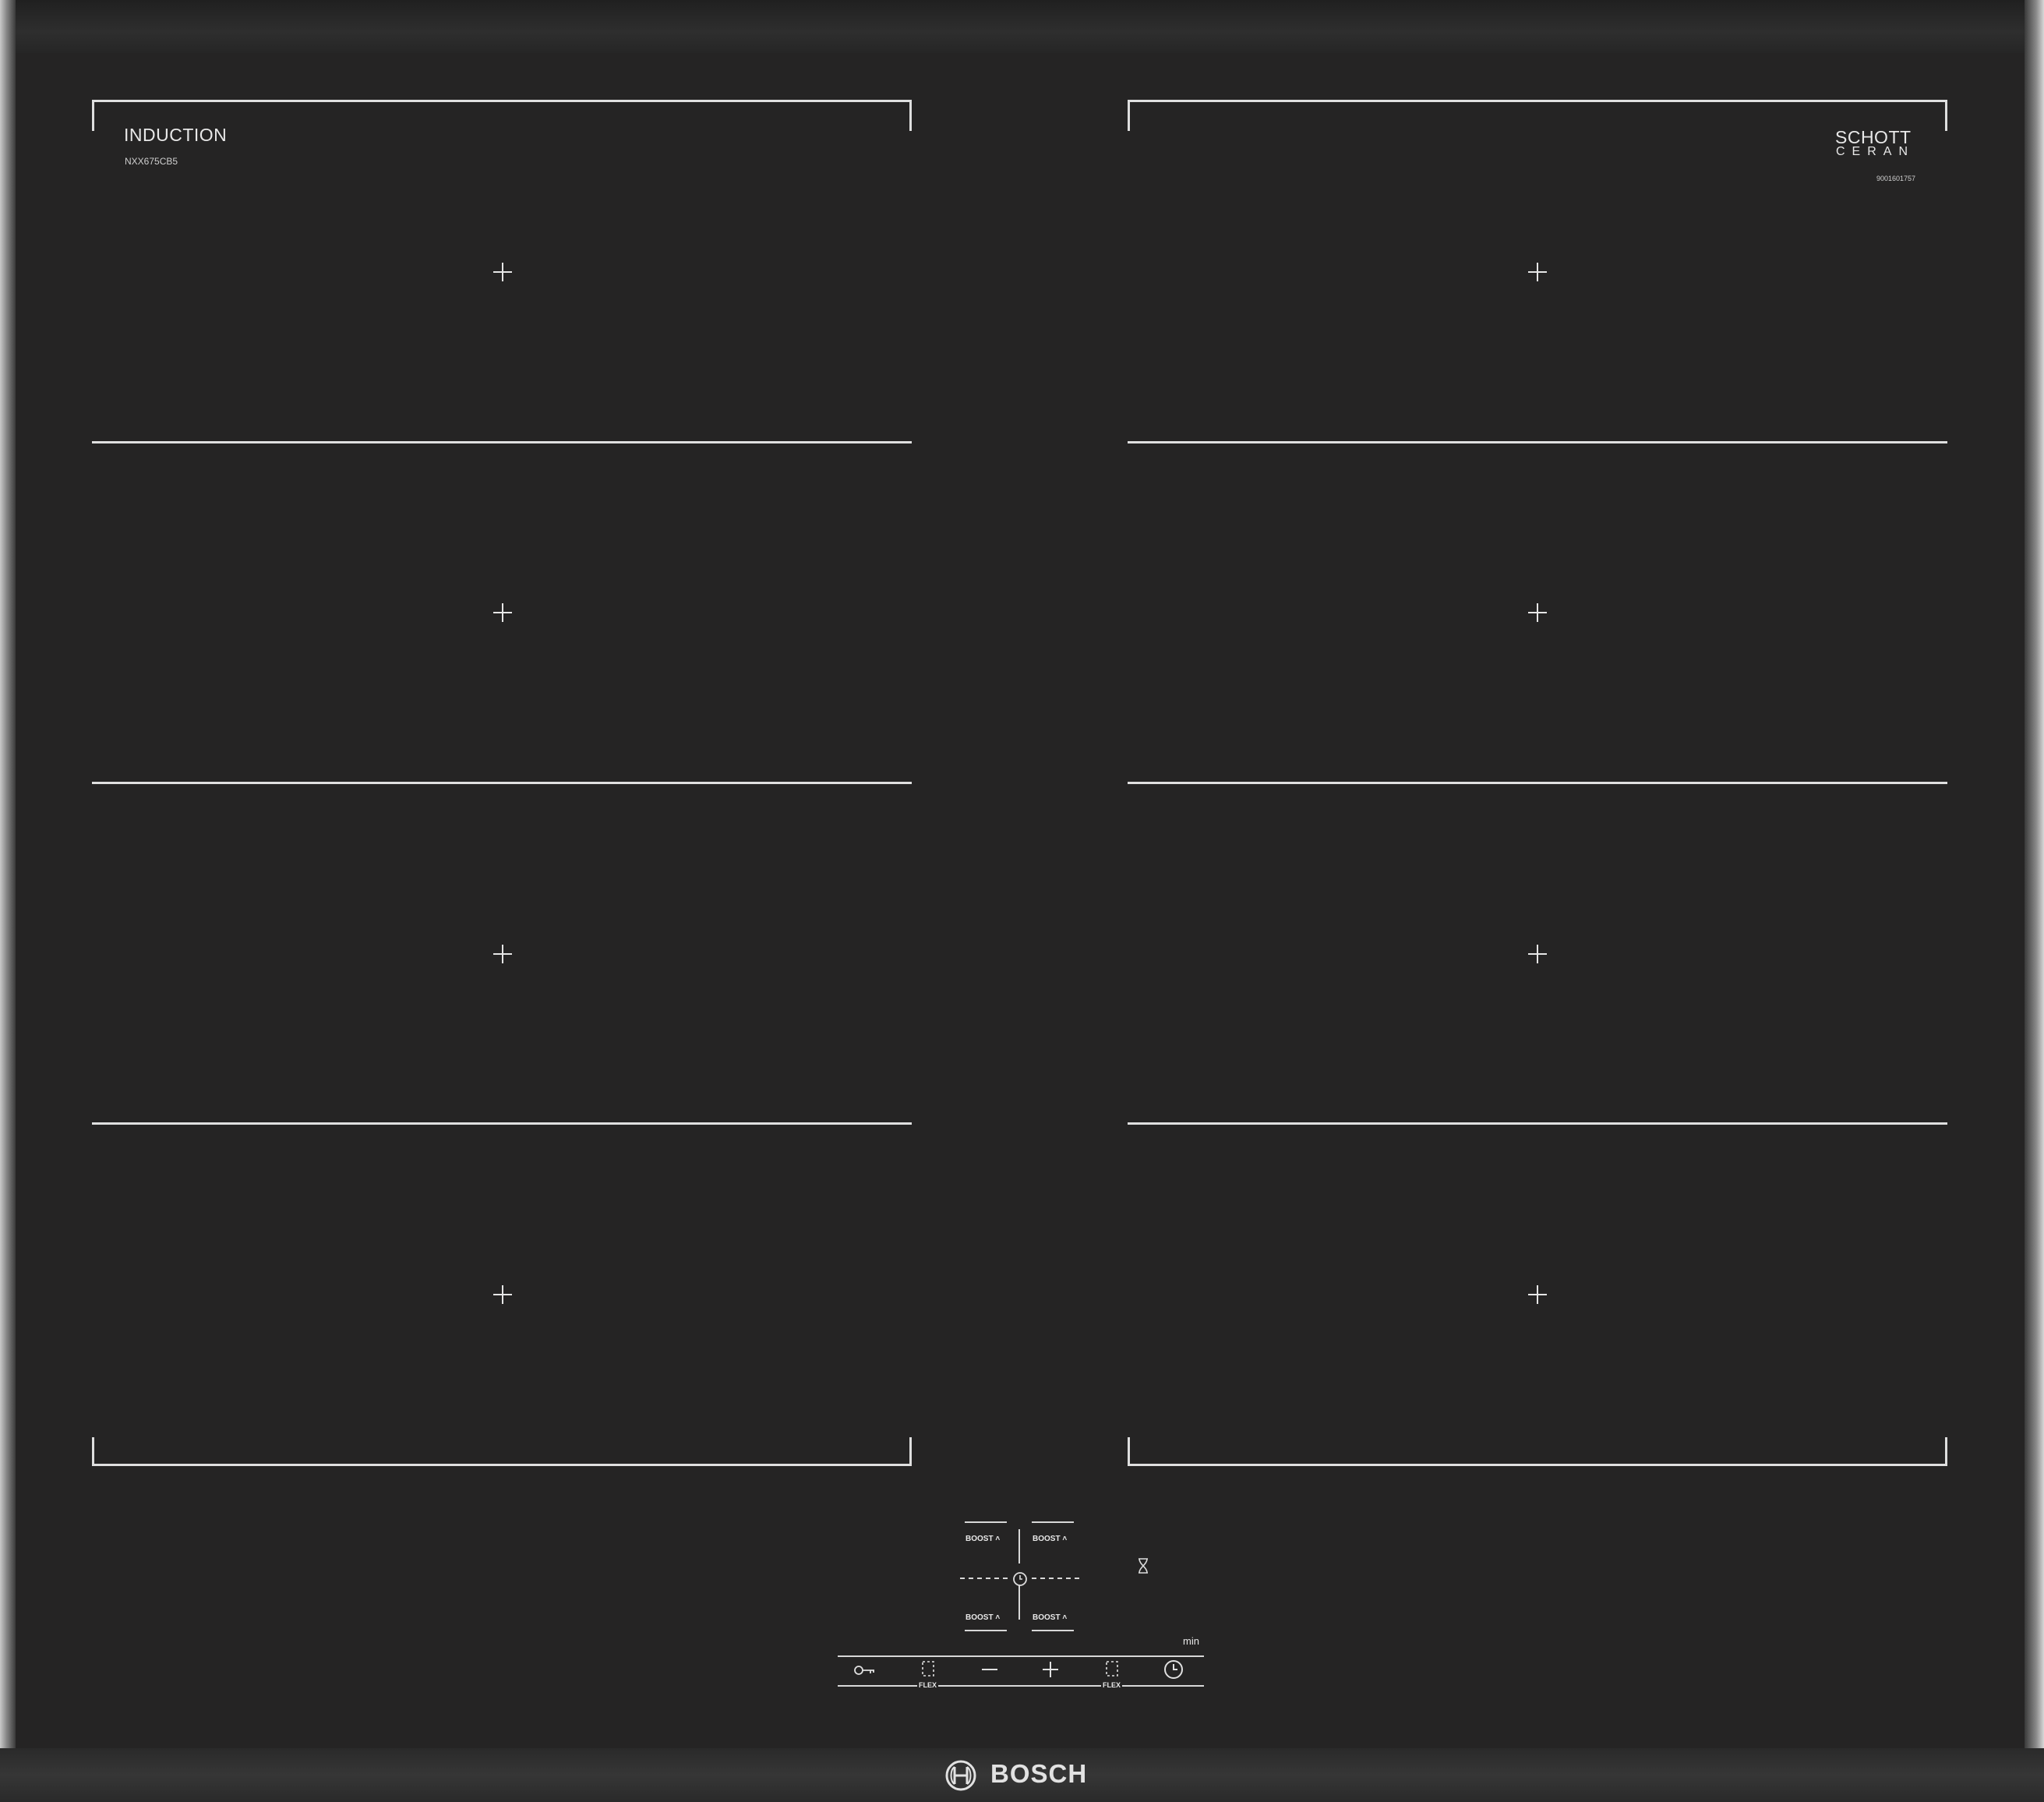 This screenshot has width=2044, height=1802. Describe the element at coordinates (1022, 26) in the screenshot. I see `frame-top-edge` at that location.